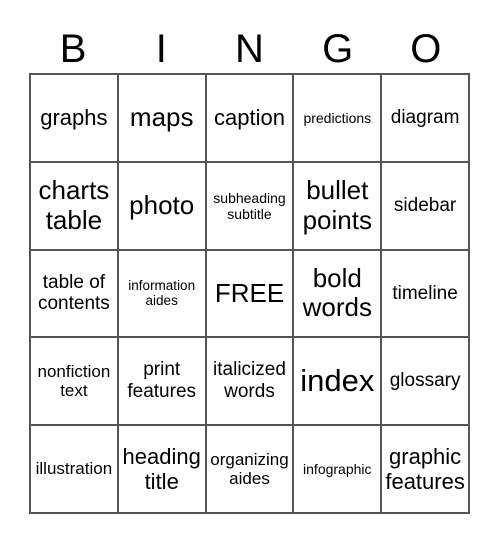  I want to click on bingo-cell: illustration, so click(74, 469).